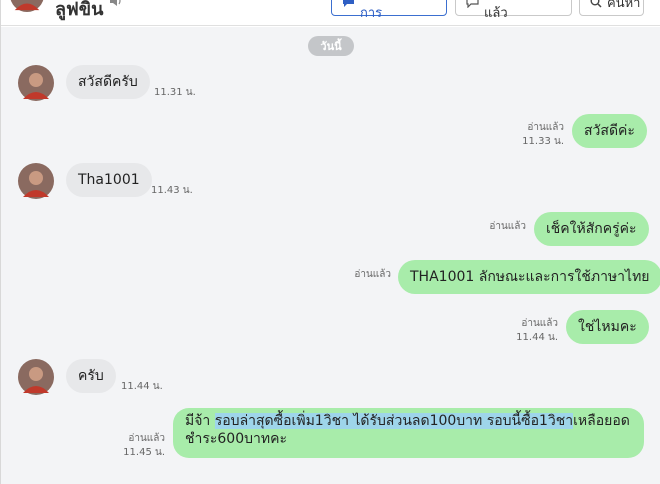 The height and width of the screenshot is (484, 660). I want to click on message-time: 11.43 น., so click(172, 190).